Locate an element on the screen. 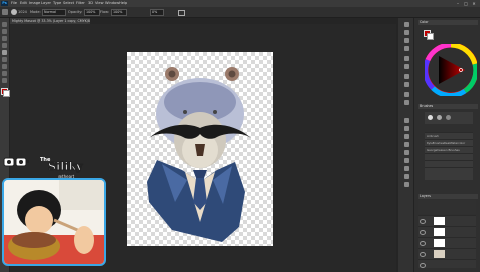 Image resolution: width=480 pixels, height=272 pixels. menu-view: View is located at coordinates (99, 3).